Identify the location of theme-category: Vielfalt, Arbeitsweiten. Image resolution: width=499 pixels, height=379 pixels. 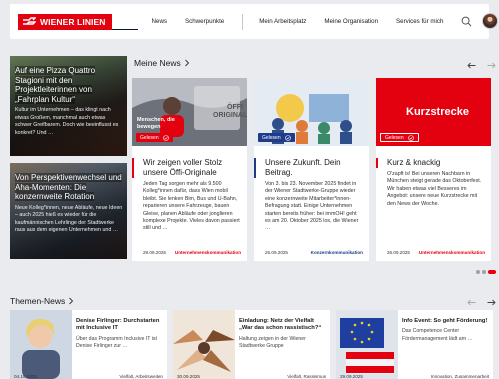
(141, 376).